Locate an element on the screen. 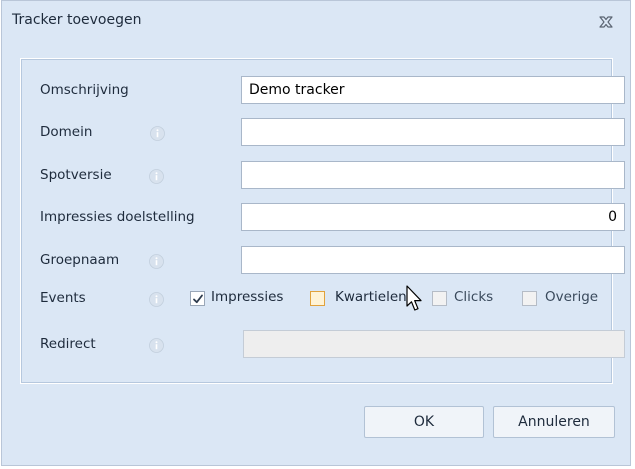 The width and height of the screenshot is (635, 469). spot-version-input is located at coordinates (433, 175).